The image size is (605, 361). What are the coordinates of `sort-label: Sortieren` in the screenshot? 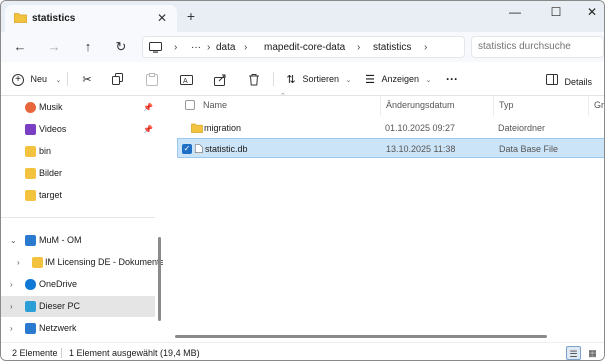 It's located at (321, 79).